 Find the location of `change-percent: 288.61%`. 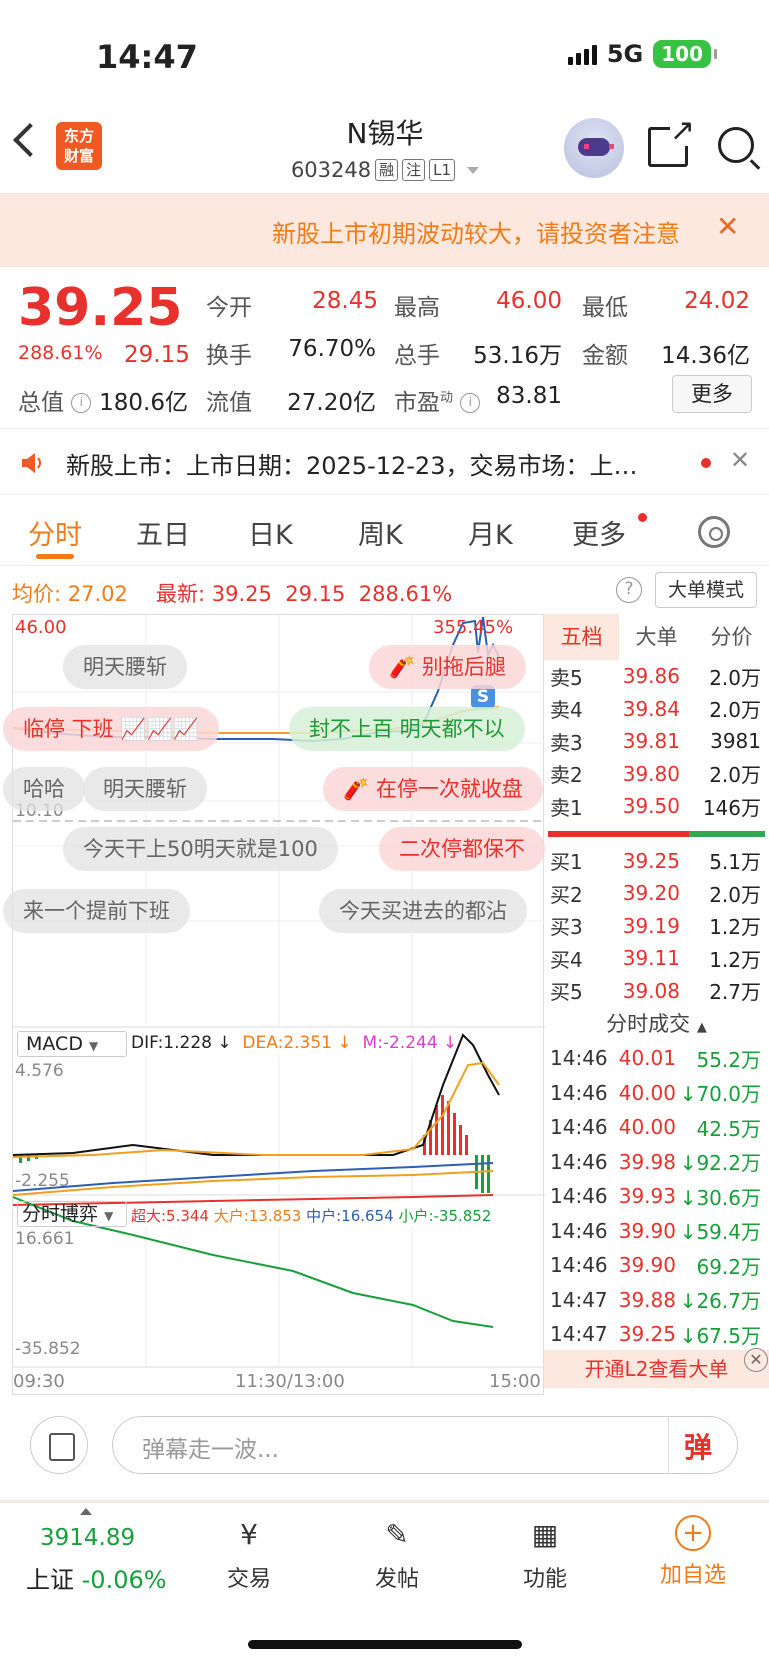

change-percent: 288.61% is located at coordinates (60, 353).